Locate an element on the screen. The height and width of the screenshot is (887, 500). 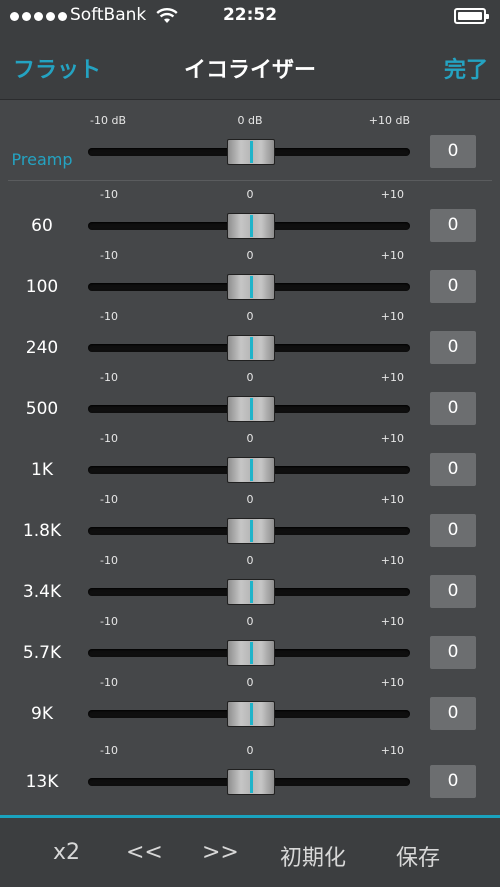
band-label: 13K is located at coordinates (42, 782).